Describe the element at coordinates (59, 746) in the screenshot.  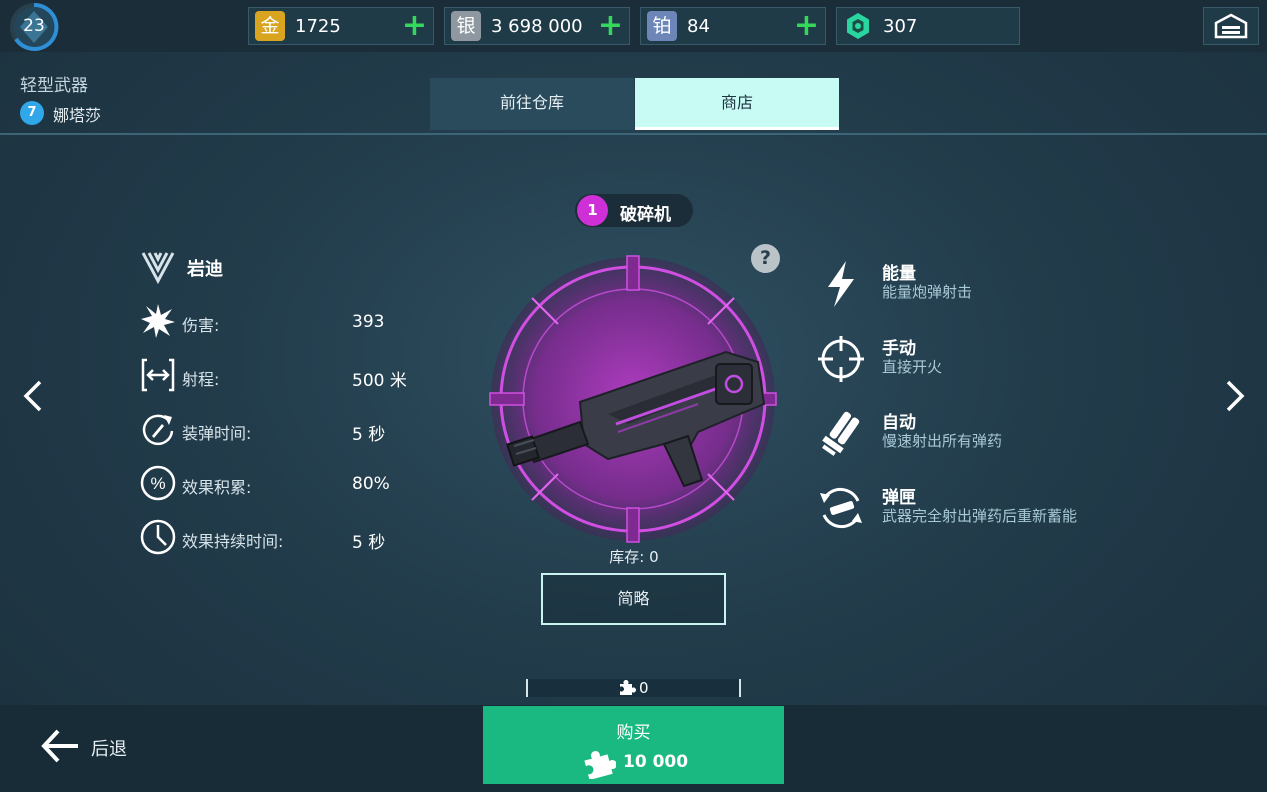
I see `arrow-left-icon` at that location.